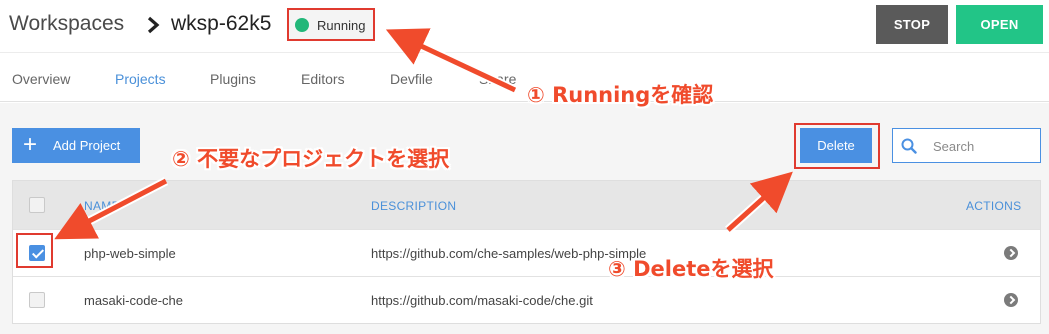  What do you see at coordinates (153, 25) in the screenshot?
I see `chevron-right-icon` at bounding box center [153, 25].